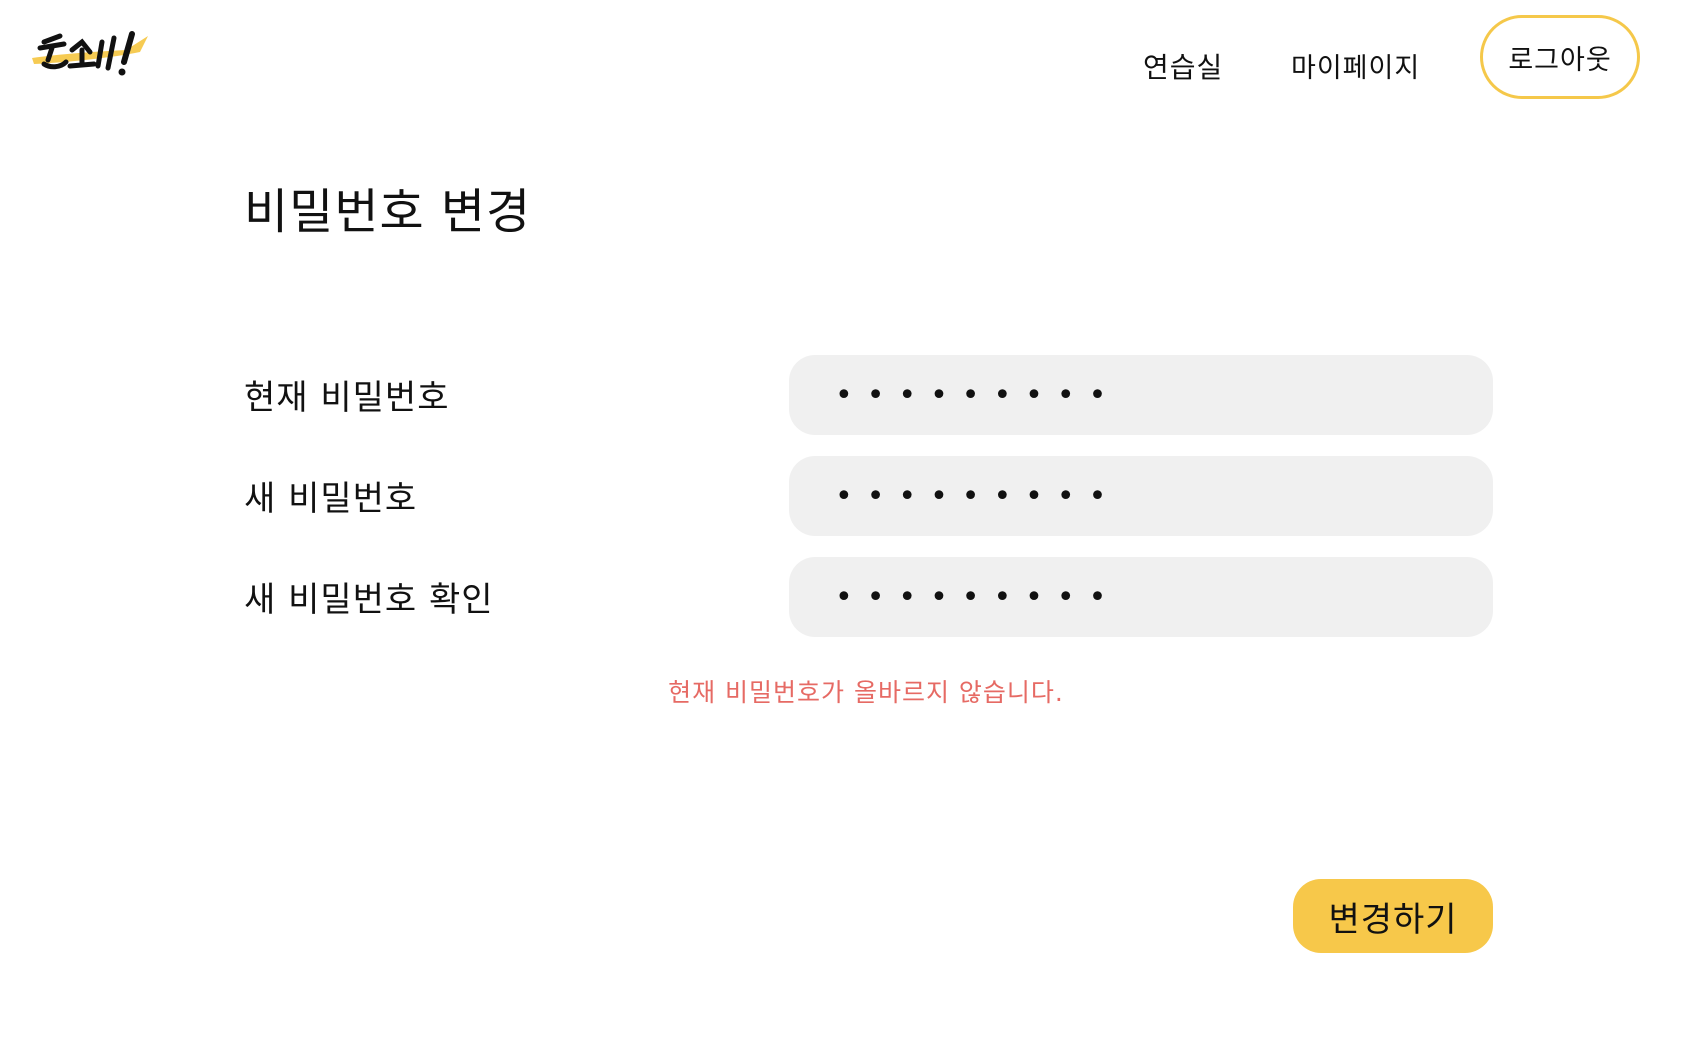 The image size is (1692, 1042). I want to click on confirm-password-label: 새 비밀번호 확인, so click(369, 600).